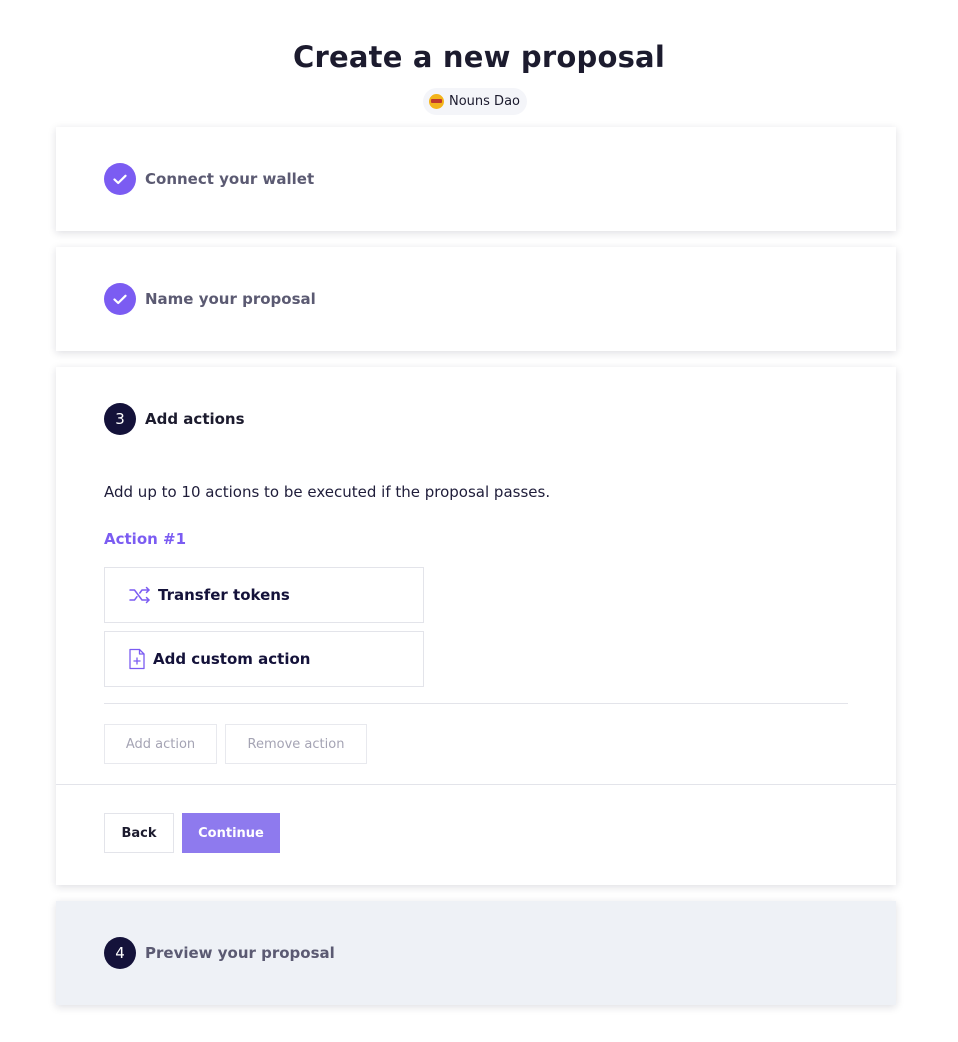 The height and width of the screenshot is (1042, 958). I want to click on back-button: Back, so click(139, 833).